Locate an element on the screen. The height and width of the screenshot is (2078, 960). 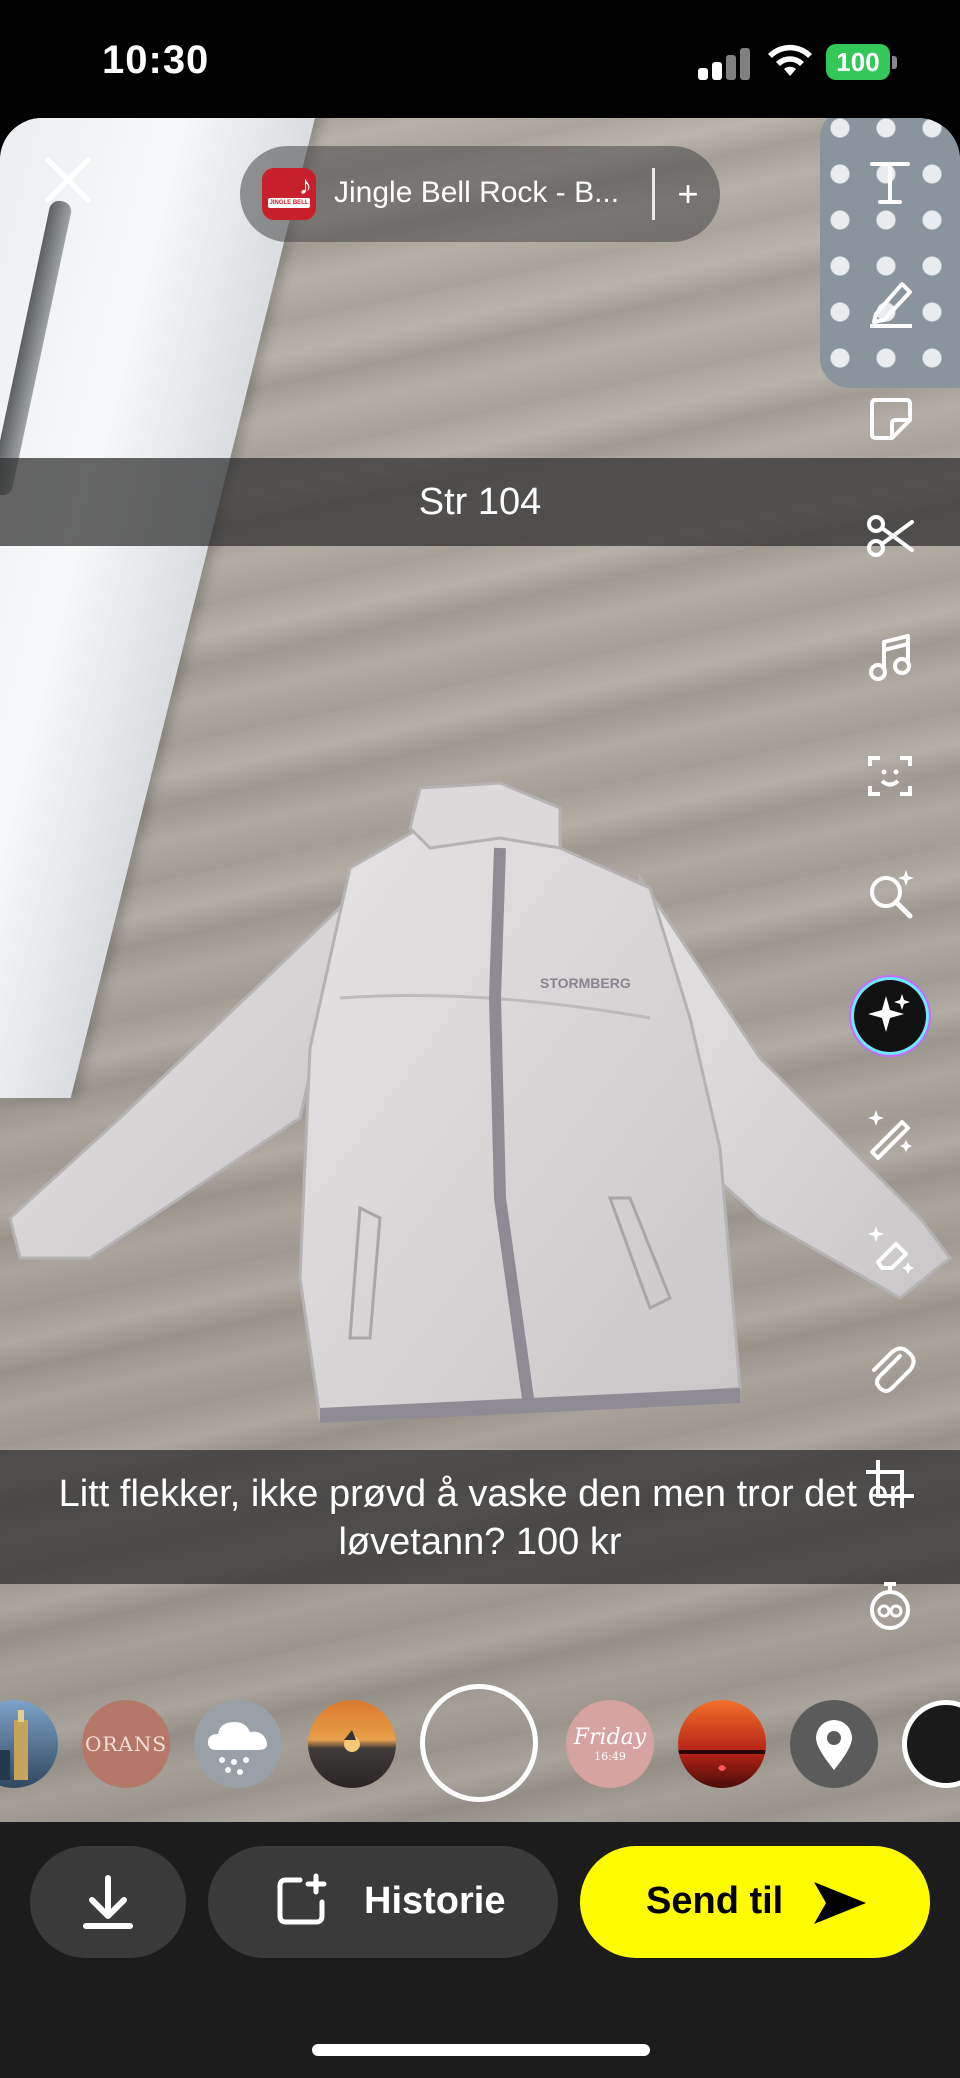
music-divider is located at coordinates (653, 194).